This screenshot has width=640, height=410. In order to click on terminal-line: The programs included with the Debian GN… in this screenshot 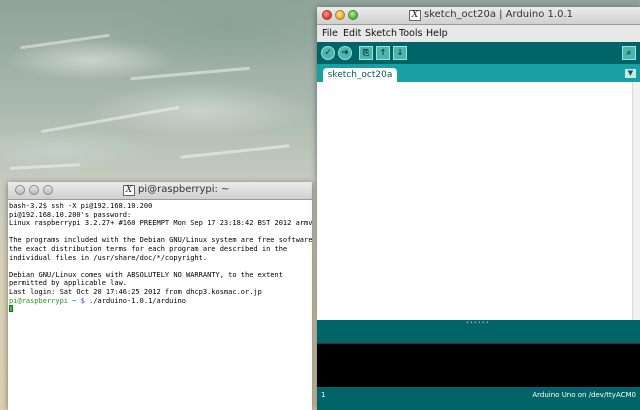, I will do `click(160, 240)`.